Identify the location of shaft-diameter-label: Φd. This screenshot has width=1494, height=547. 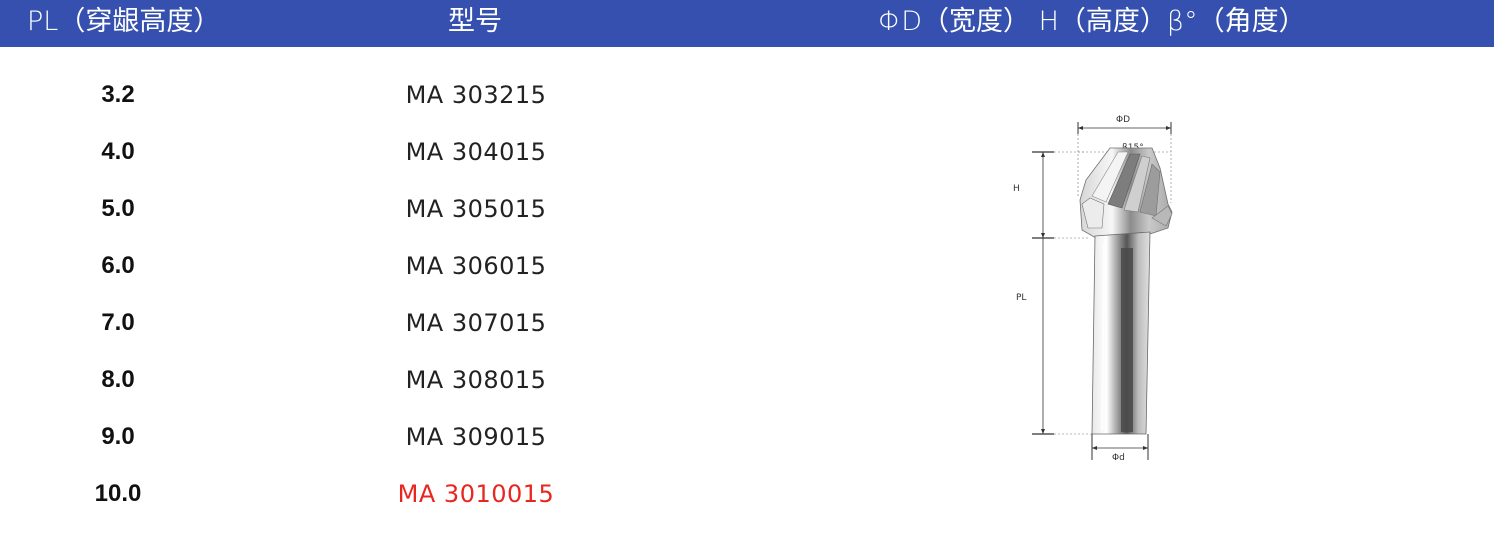
(1118, 458).